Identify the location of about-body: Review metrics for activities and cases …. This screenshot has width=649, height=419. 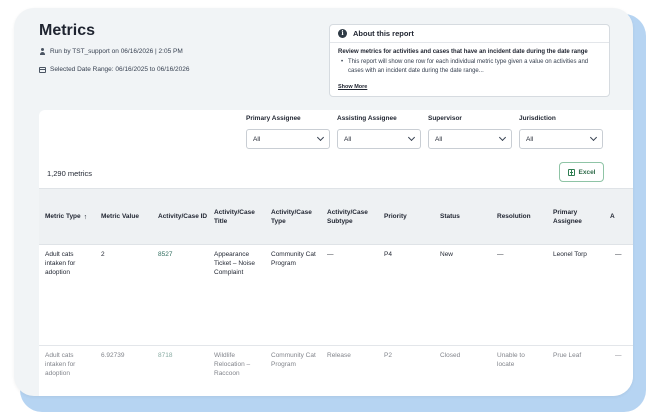
(469, 68).